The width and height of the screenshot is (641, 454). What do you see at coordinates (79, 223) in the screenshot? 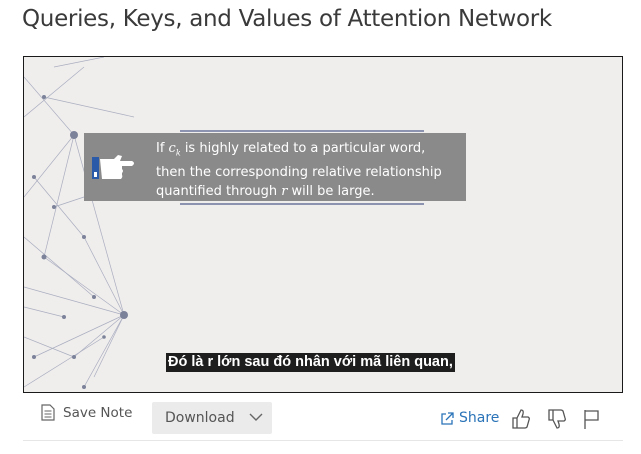
I see `network-graph-decoration` at bounding box center [79, 223].